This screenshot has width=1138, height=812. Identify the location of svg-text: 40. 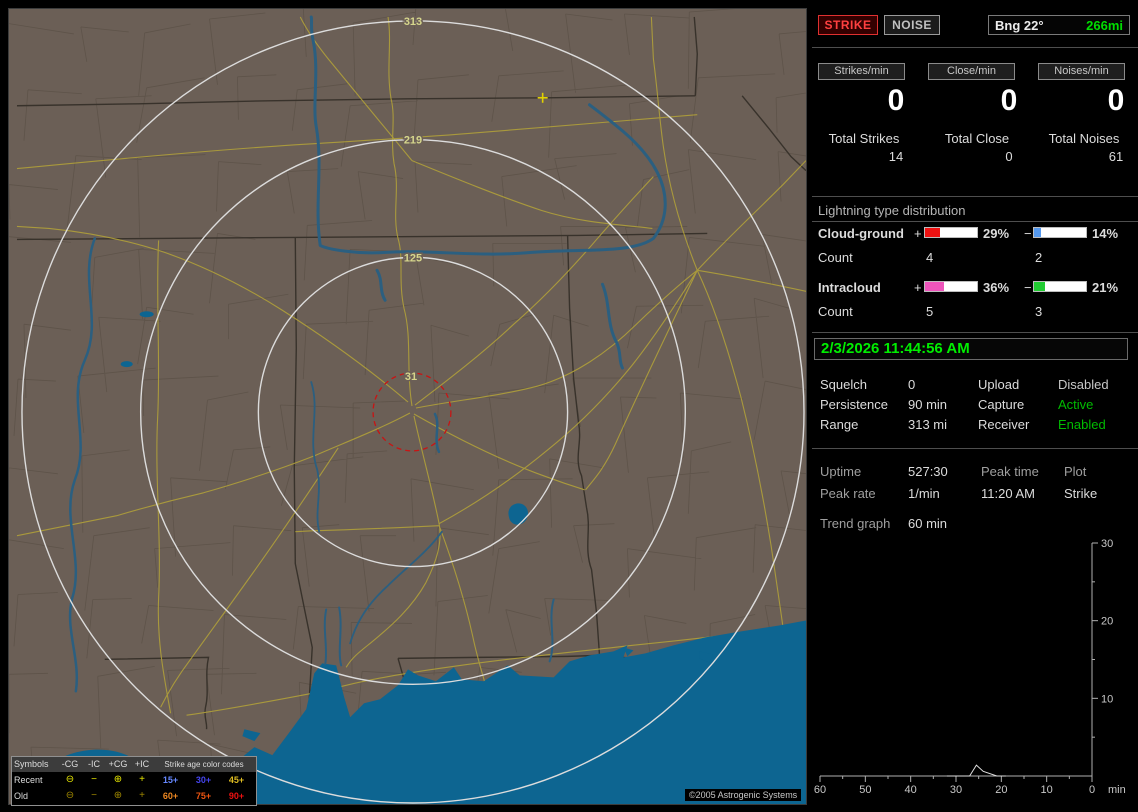
(911, 790).